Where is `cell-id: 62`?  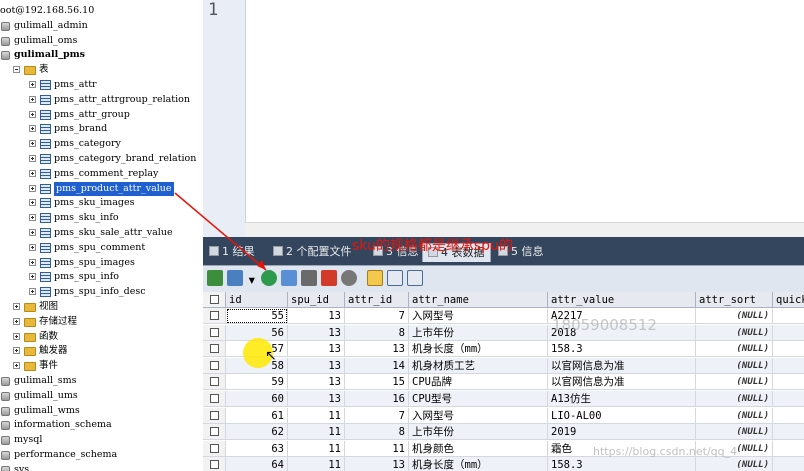 cell-id: 62 is located at coordinates (257, 432).